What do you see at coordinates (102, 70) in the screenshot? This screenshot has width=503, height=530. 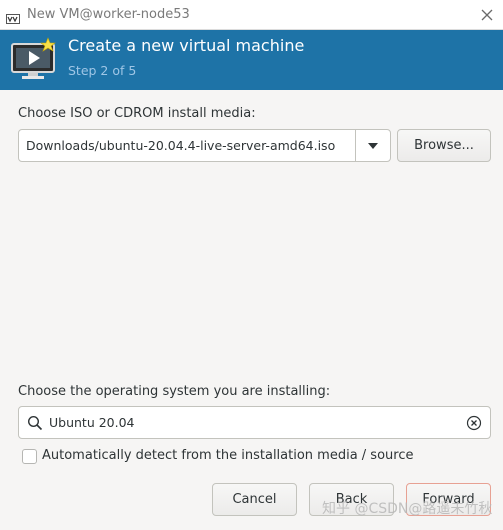 I see `step-indicator: Step 2 of 5` at bounding box center [102, 70].